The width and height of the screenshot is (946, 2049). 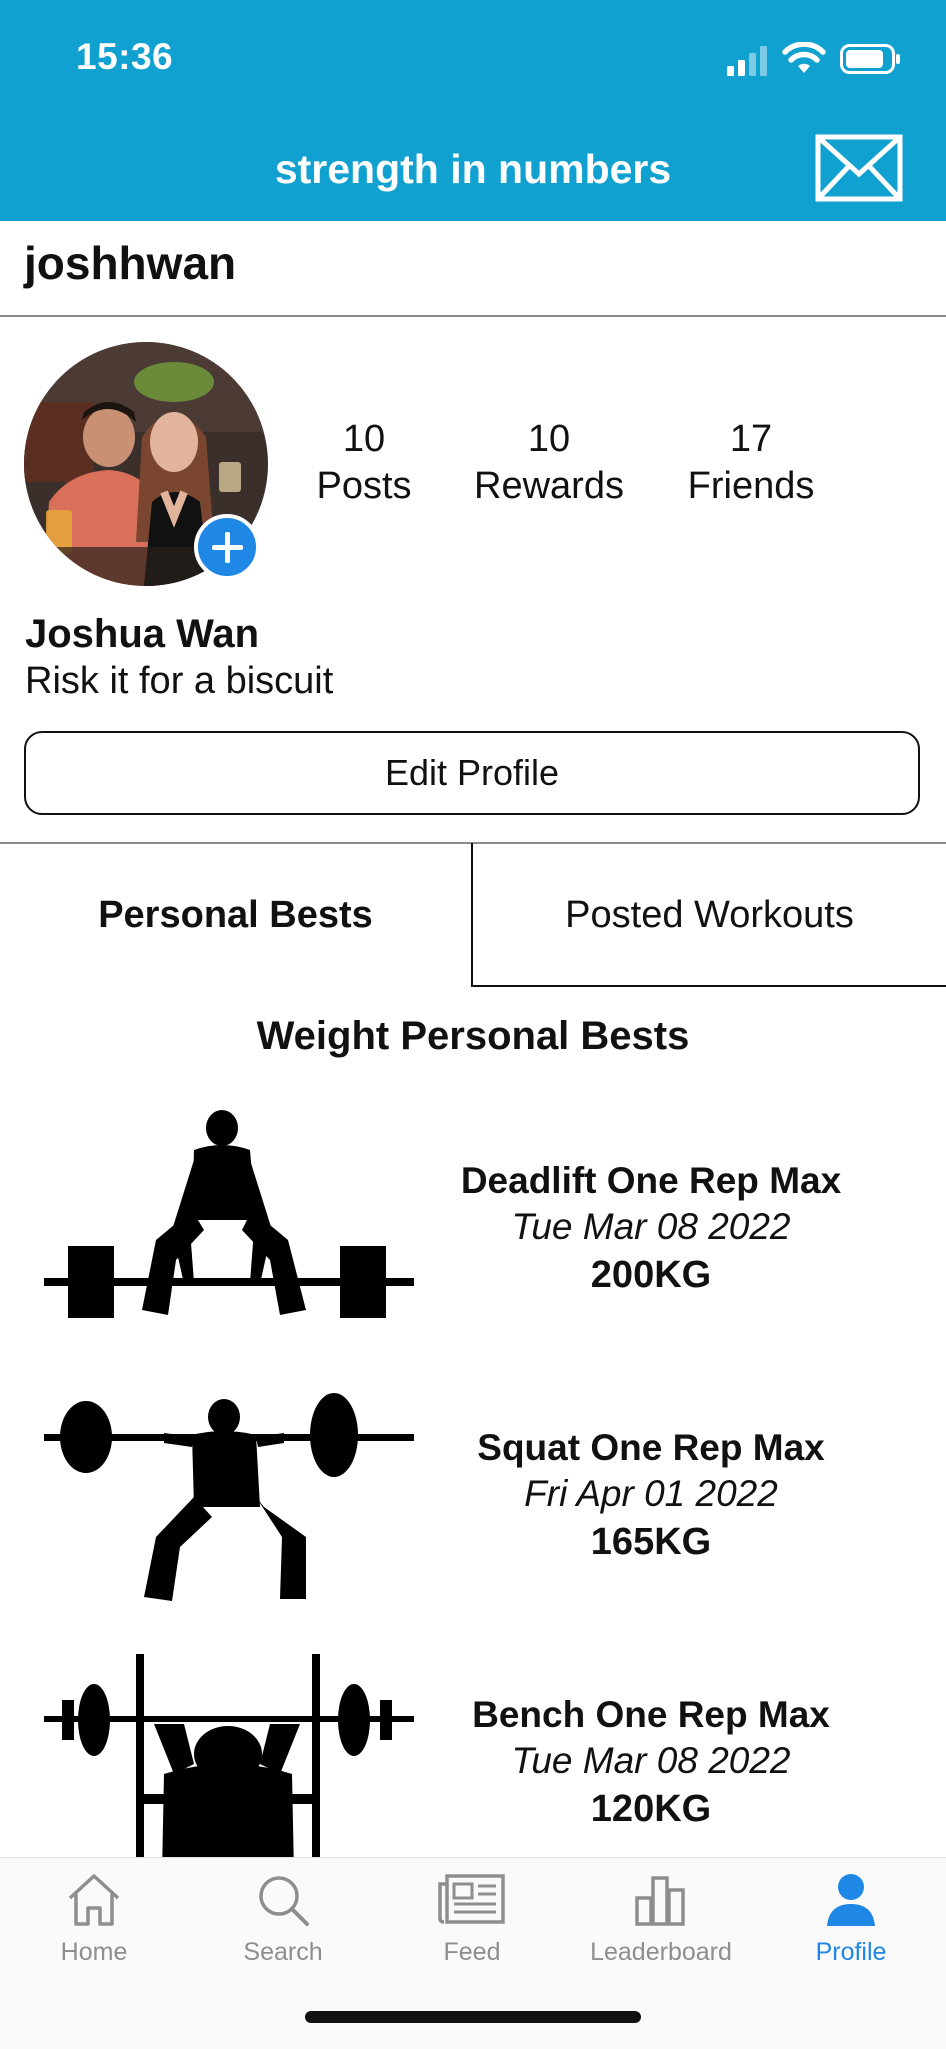 I want to click on profile-full-name: Joshua Wan, so click(x=142, y=634).